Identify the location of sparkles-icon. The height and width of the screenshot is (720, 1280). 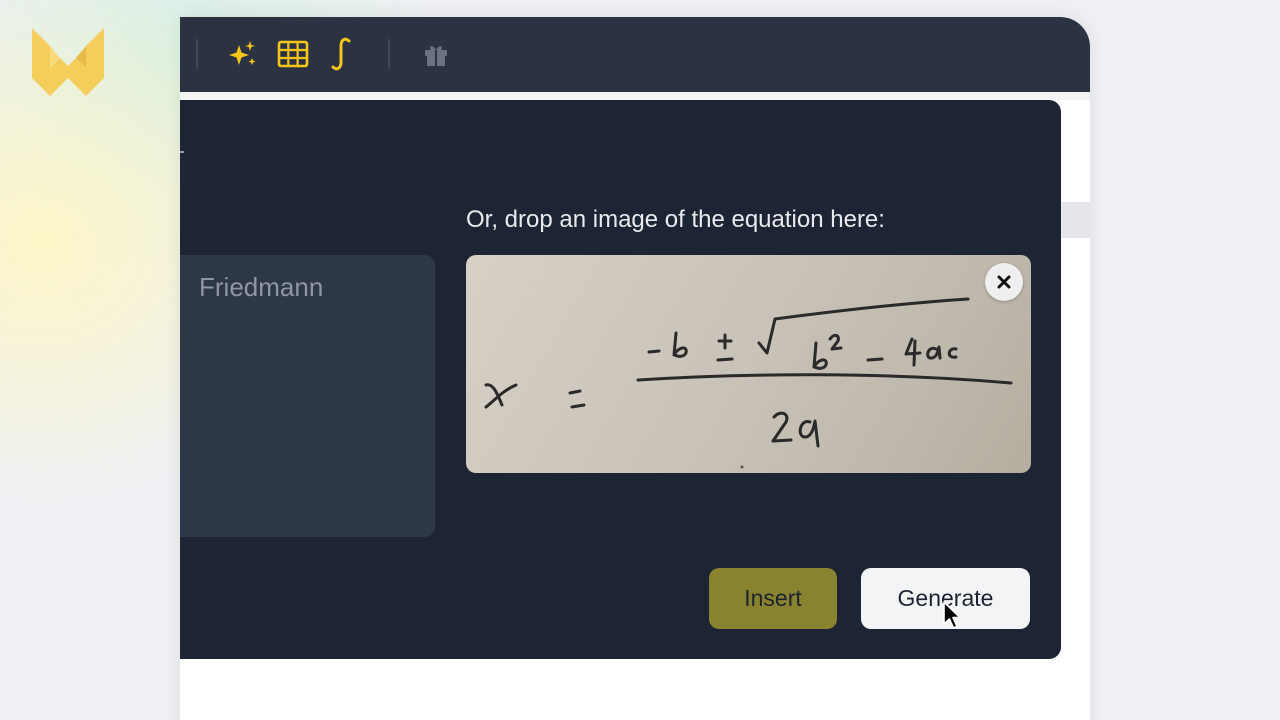
(242, 53).